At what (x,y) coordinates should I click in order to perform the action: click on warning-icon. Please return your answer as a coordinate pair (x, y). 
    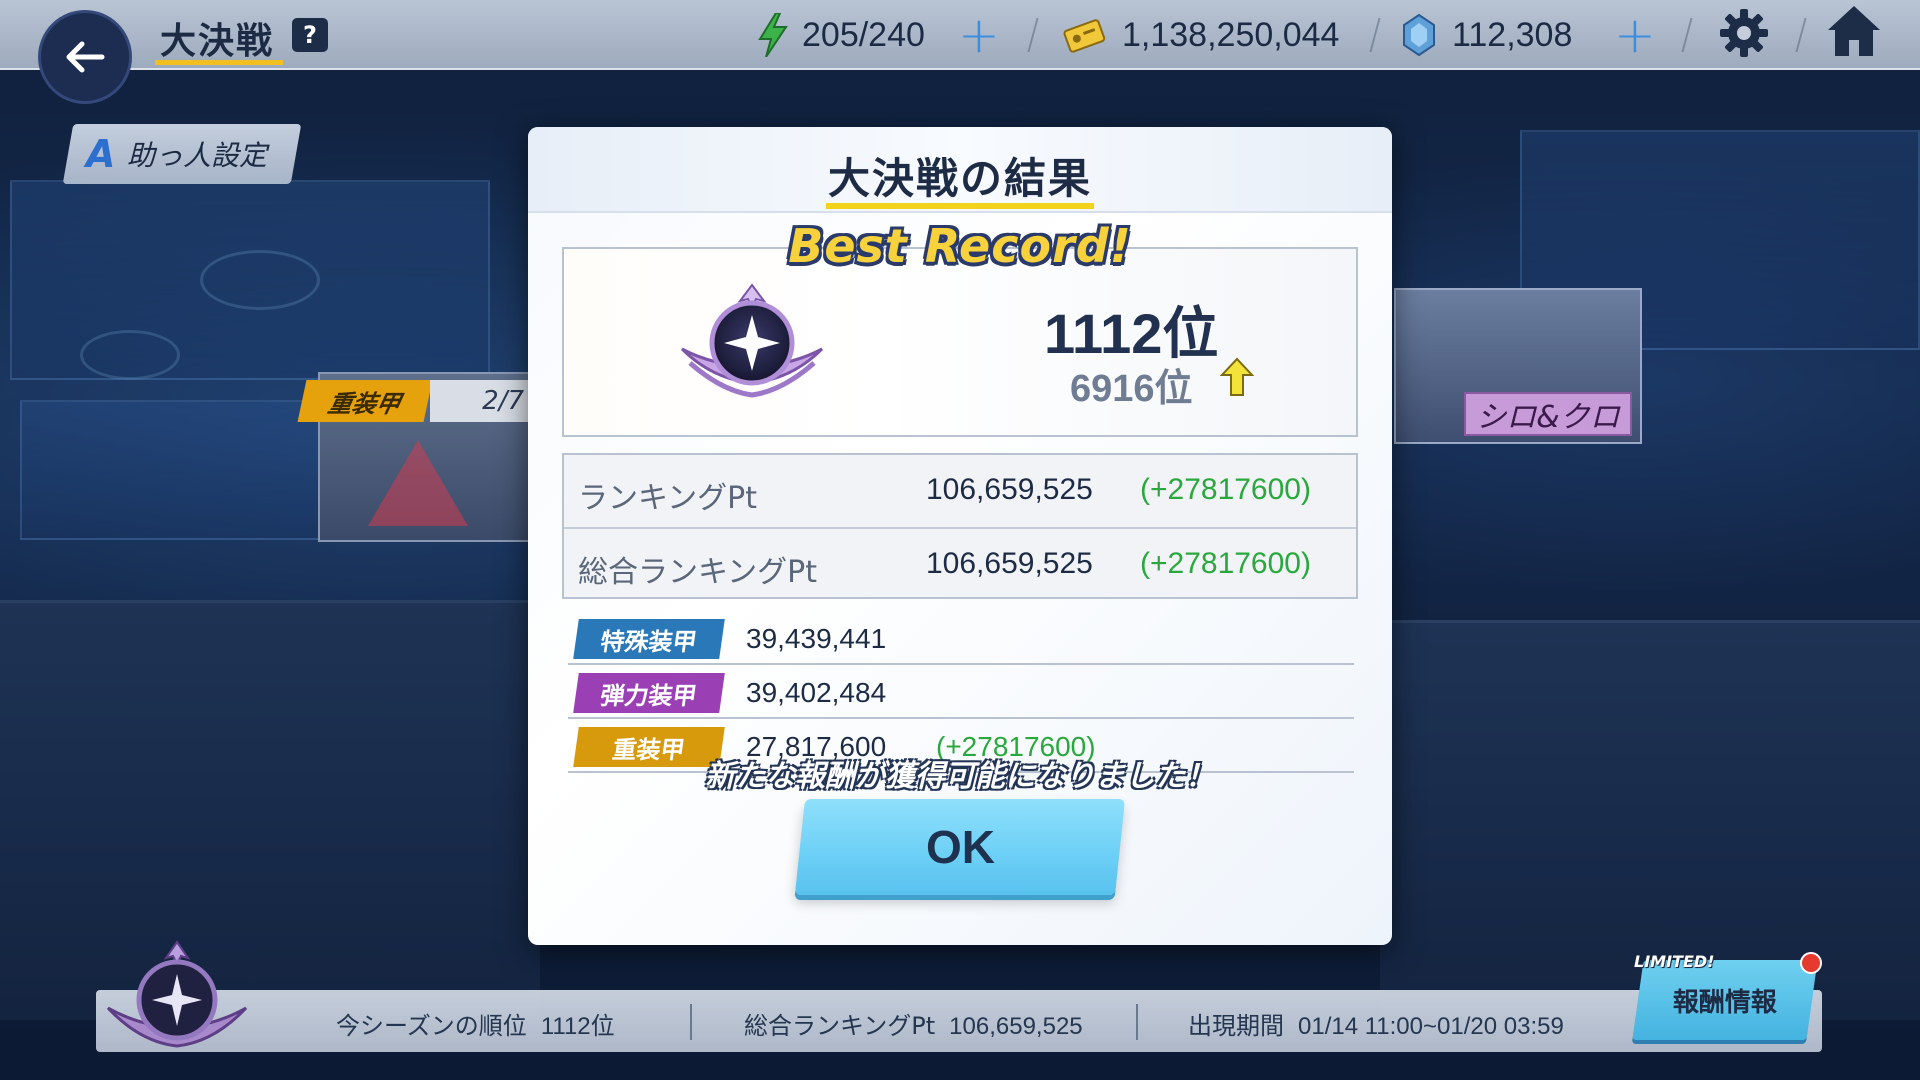
    Looking at the image, I should click on (418, 483).